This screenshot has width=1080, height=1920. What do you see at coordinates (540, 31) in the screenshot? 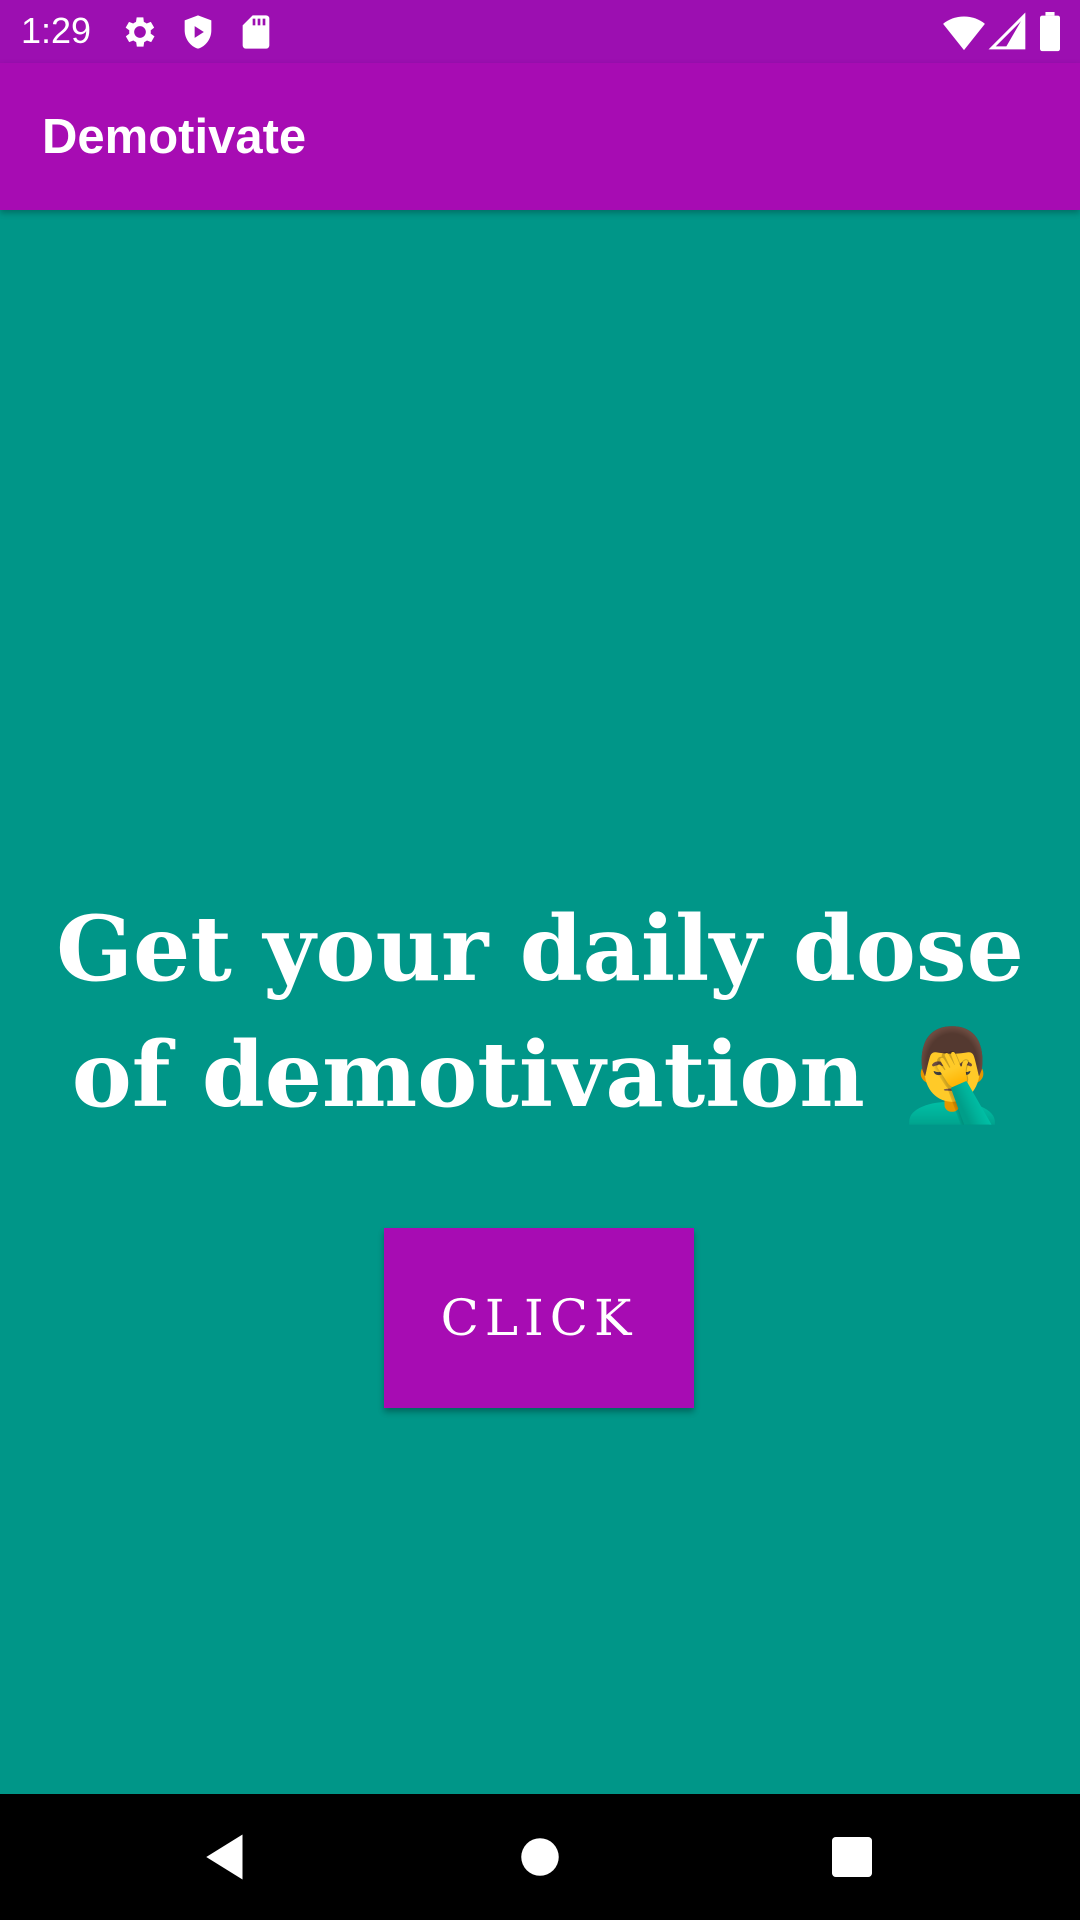
I see `status-bar: 1:29` at bounding box center [540, 31].